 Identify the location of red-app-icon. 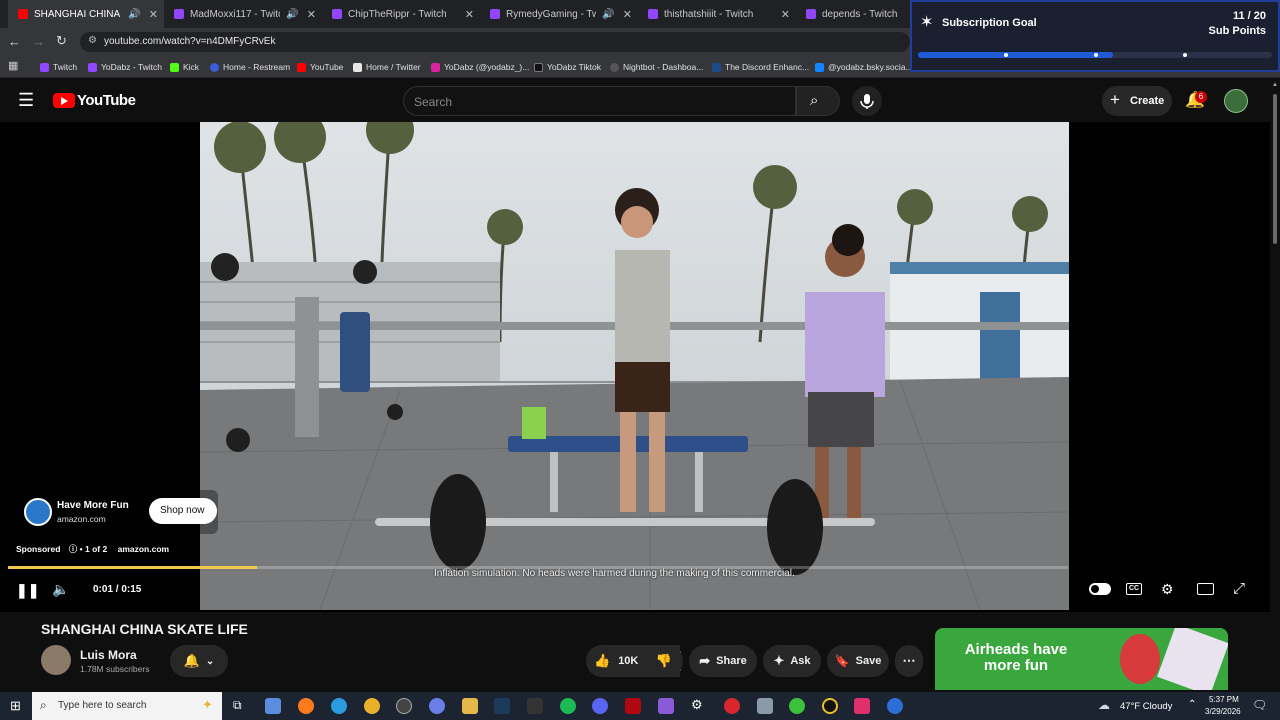
(732, 706).